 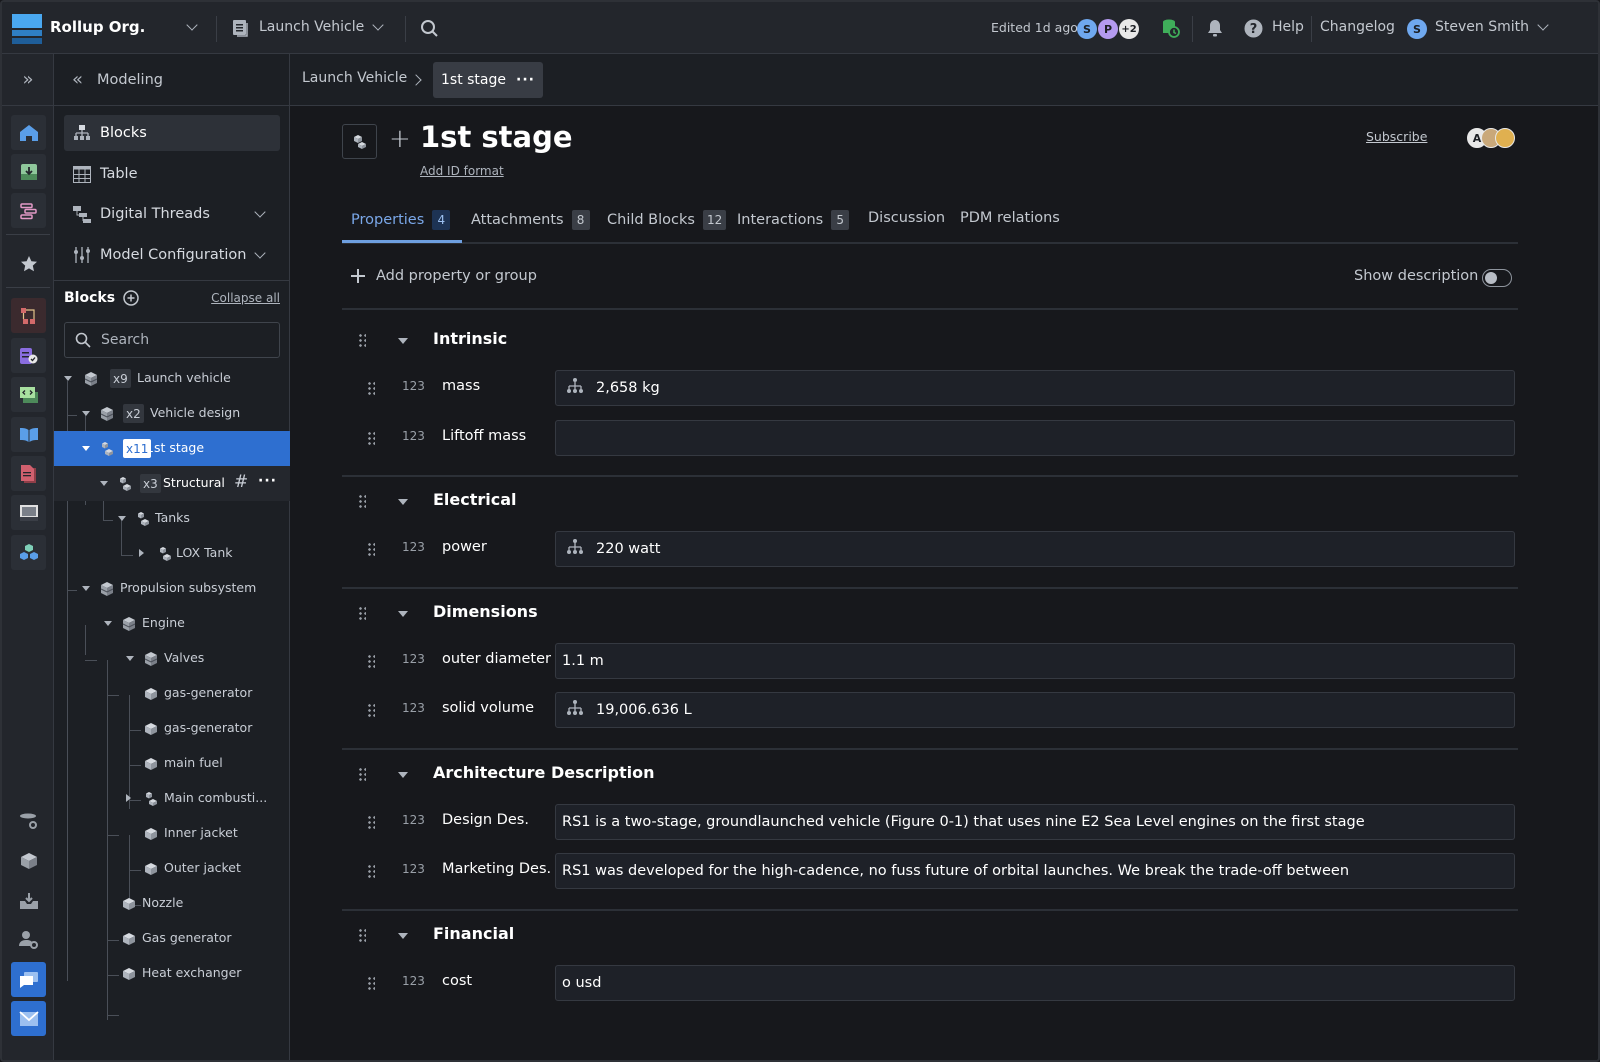 What do you see at coordinates (28, 355) in the screenshot?
I see `rail-reports-button` at bounding box center [28, 355].